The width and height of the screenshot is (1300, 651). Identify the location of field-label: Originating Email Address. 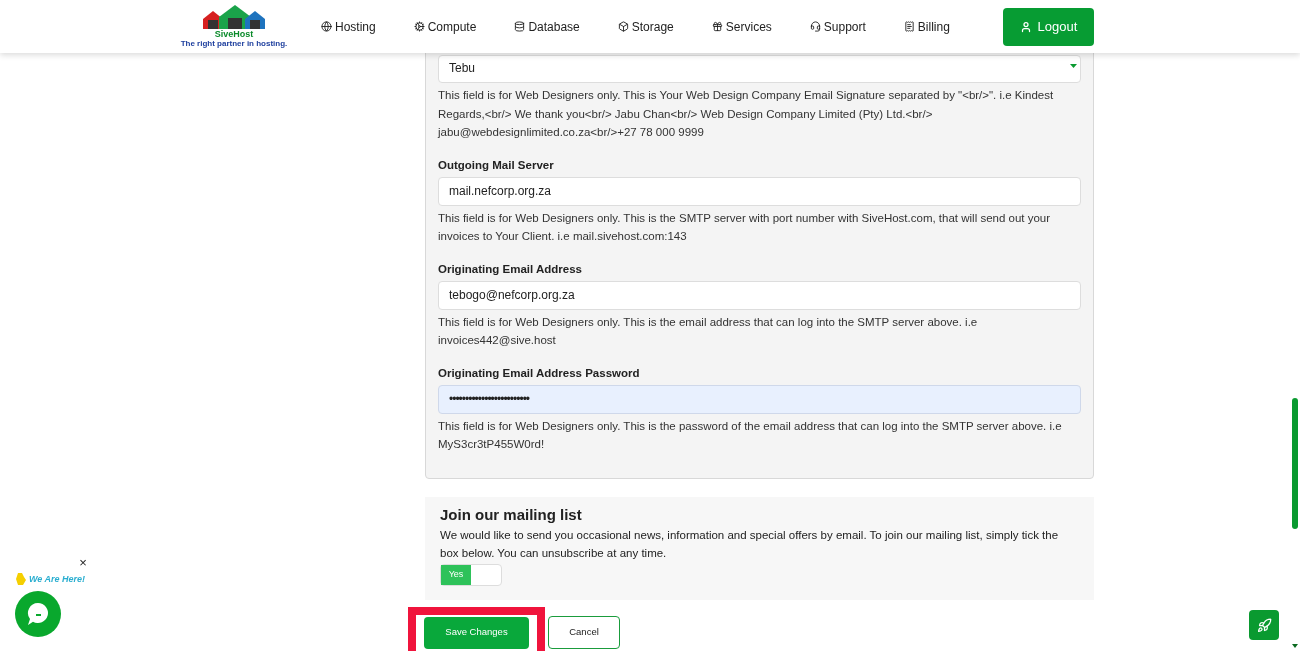
(510, 269).